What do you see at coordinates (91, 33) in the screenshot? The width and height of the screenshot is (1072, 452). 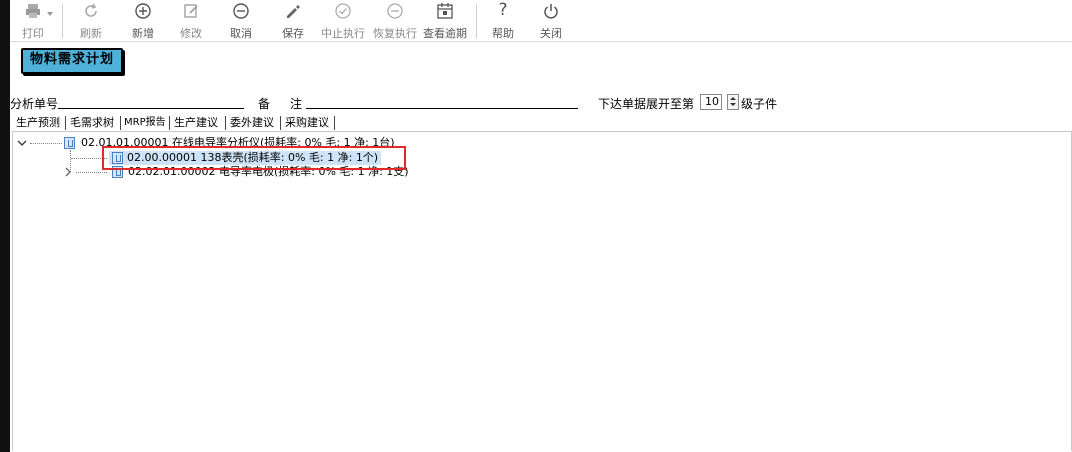 I see `refresh-label: 刷新` at bounding box center [91, 33].